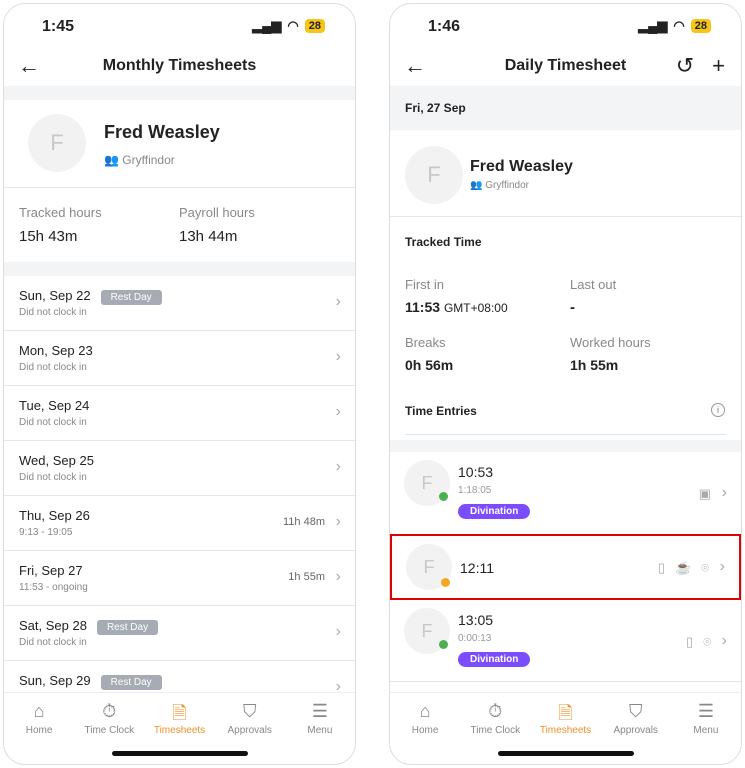 The height and width of the screenshot is (768, 745). Describe the element at coordinates (208, 236) in the screenshot. I see `payroll-hours: 13h 44m` at that location.